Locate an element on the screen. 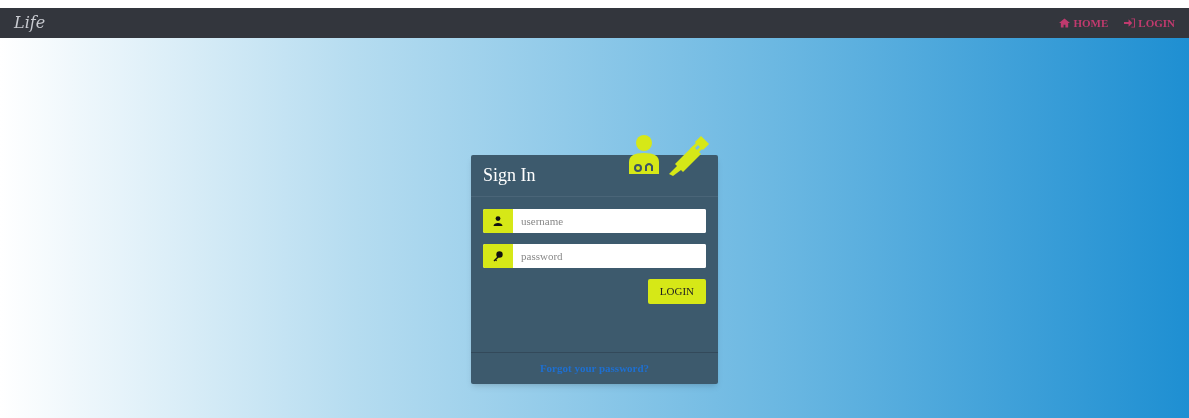 This screenshot has height=418, width=1189. key-icon is located at coordinates (498, 256).